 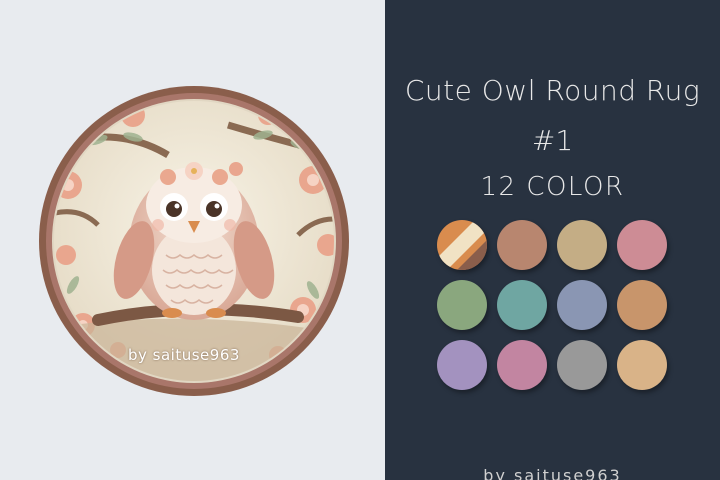 What do you see at coordinates (184, 355) in the screenshot?
I see `watermark-text: by saituse963` at bounding box center [184, 355].